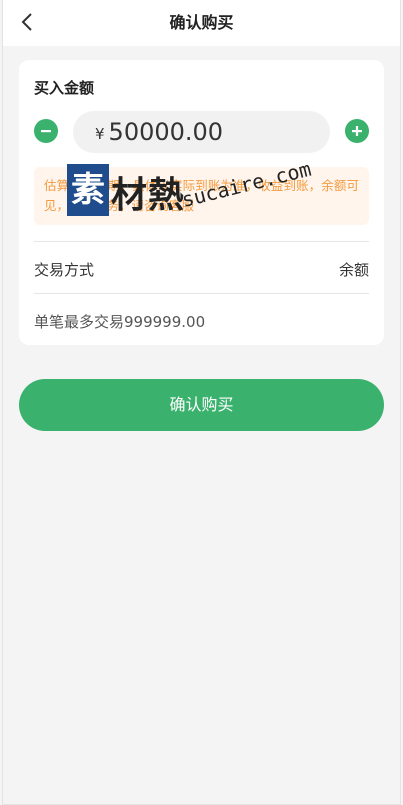 Image resolution: width=403 pixels, height=805 pixels. I want to click on payment-method-value: 余额, so click(354, 269).